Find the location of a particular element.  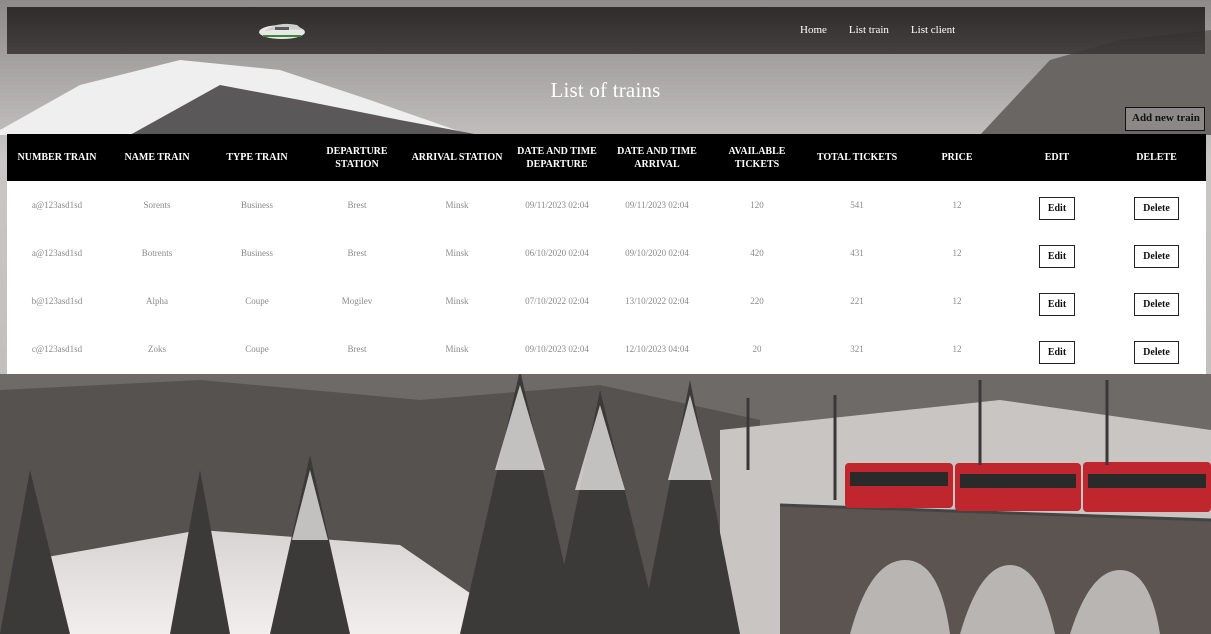

header-edit: EDIT is located at coordinates (1057, 157).